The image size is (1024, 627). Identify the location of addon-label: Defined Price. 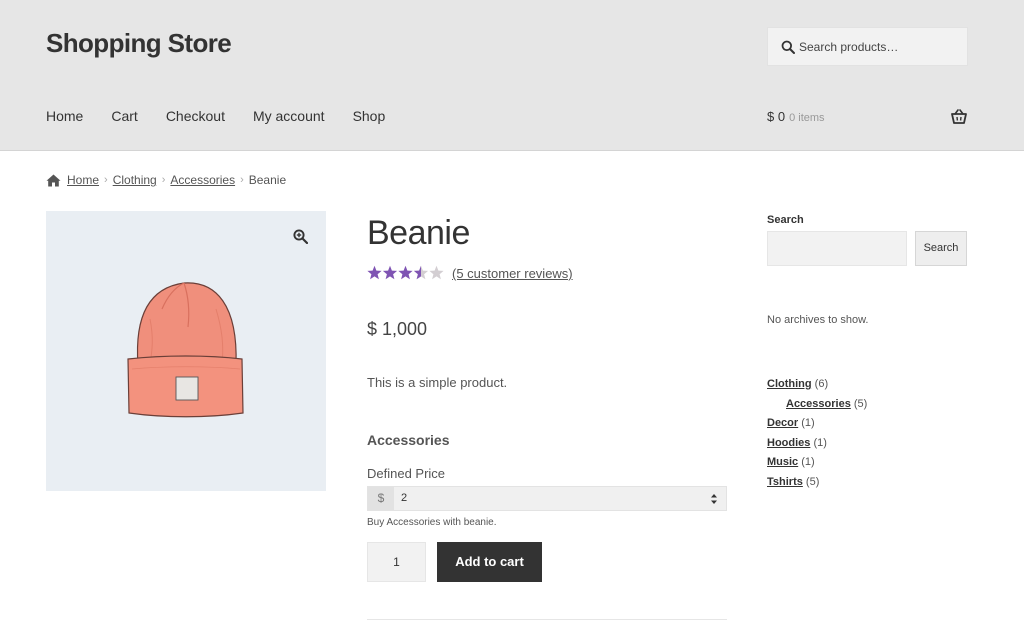
(406, 473).